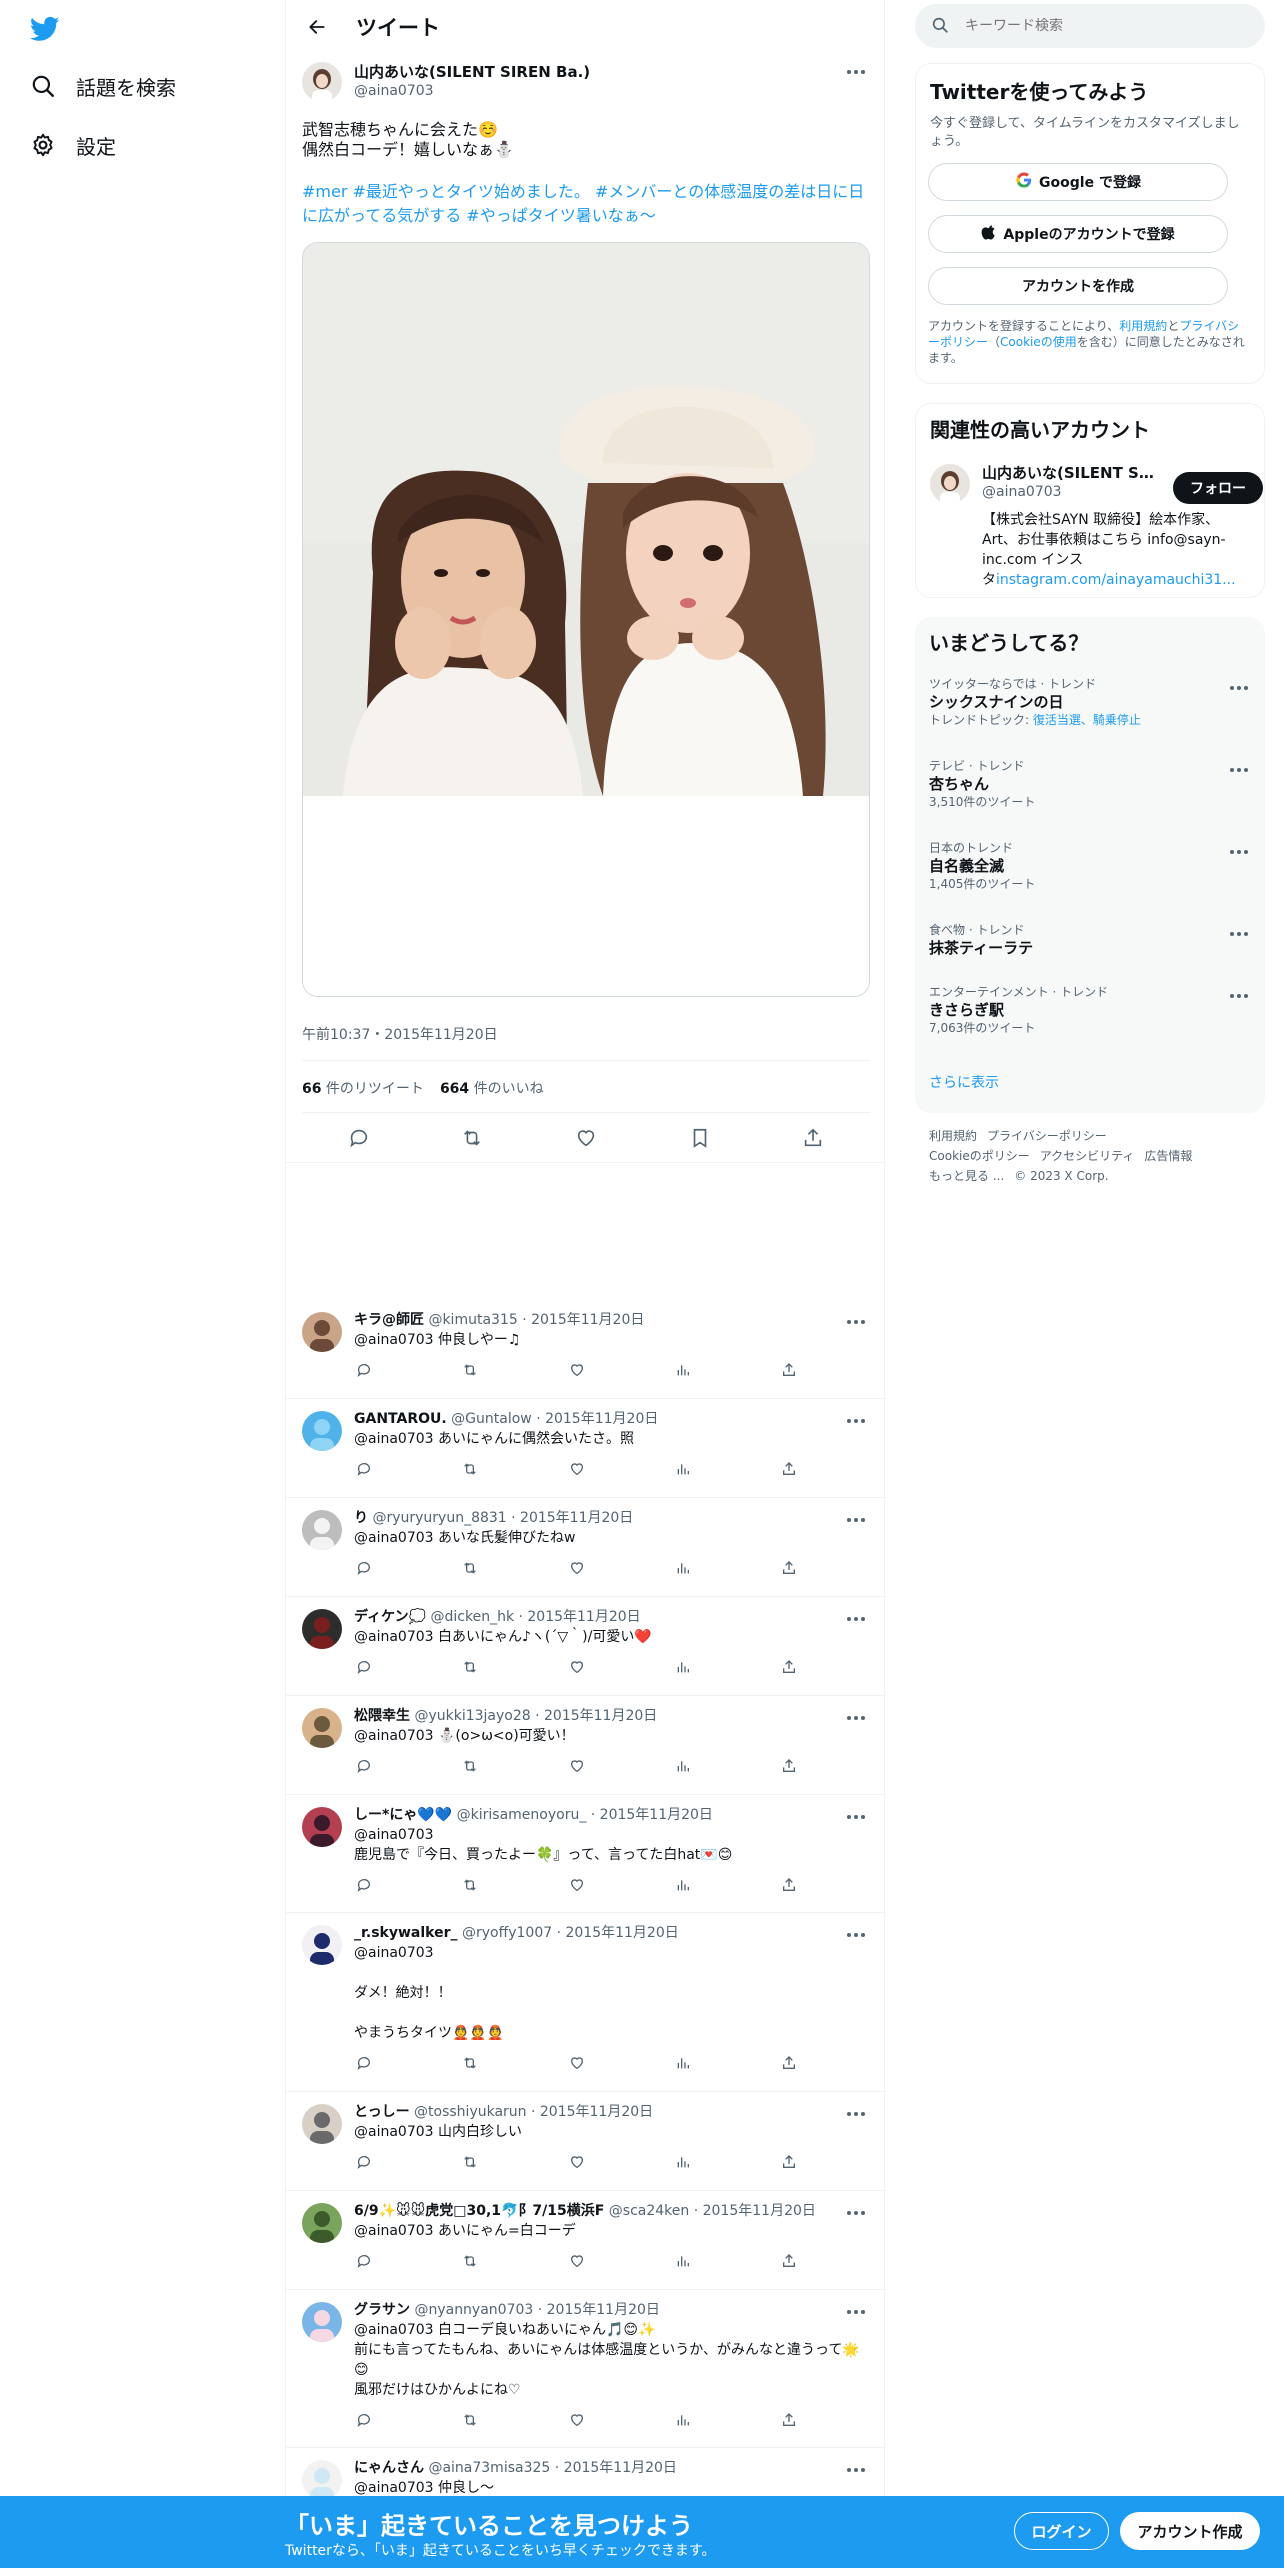  What do you see at coordinates (979, 1156) in the screenshot?
I see `footer-link: Cookieのポリシー` at bounding box center [979, 1156].